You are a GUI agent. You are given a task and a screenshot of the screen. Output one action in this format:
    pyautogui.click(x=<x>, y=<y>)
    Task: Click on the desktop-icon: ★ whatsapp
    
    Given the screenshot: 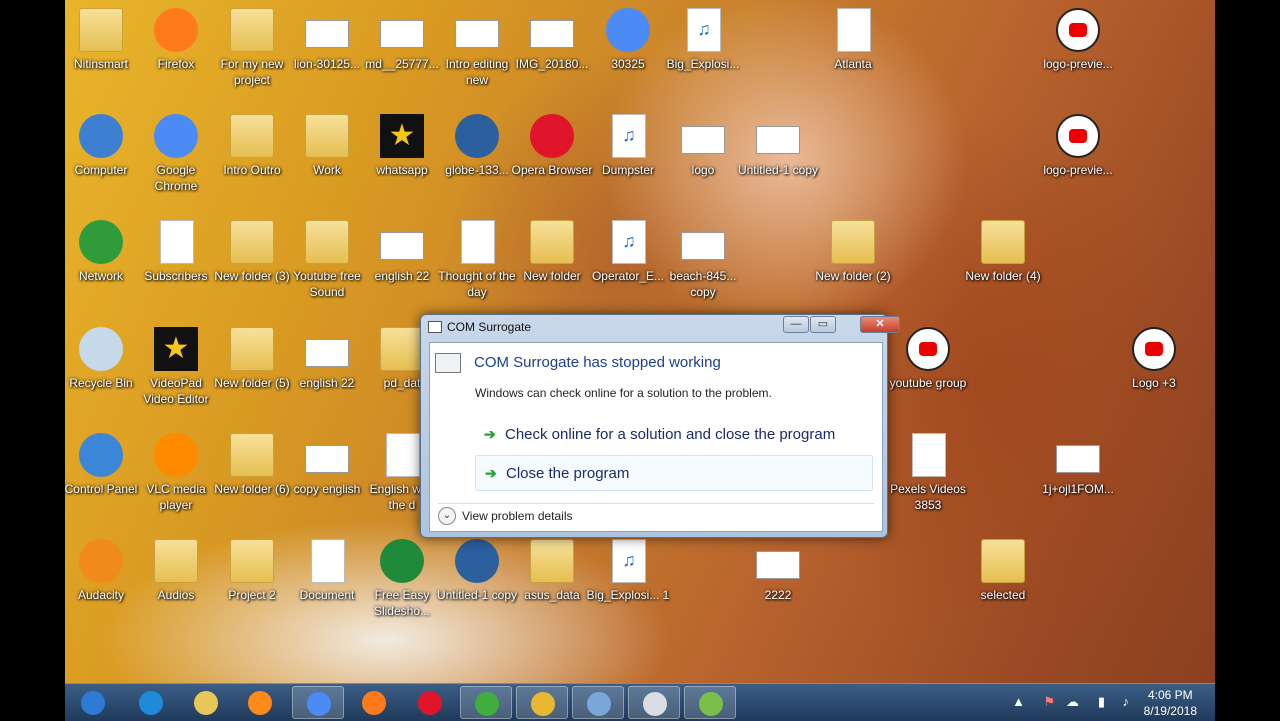 What is the action you would take?
    pyautogui.click(x=402, y=159)
    